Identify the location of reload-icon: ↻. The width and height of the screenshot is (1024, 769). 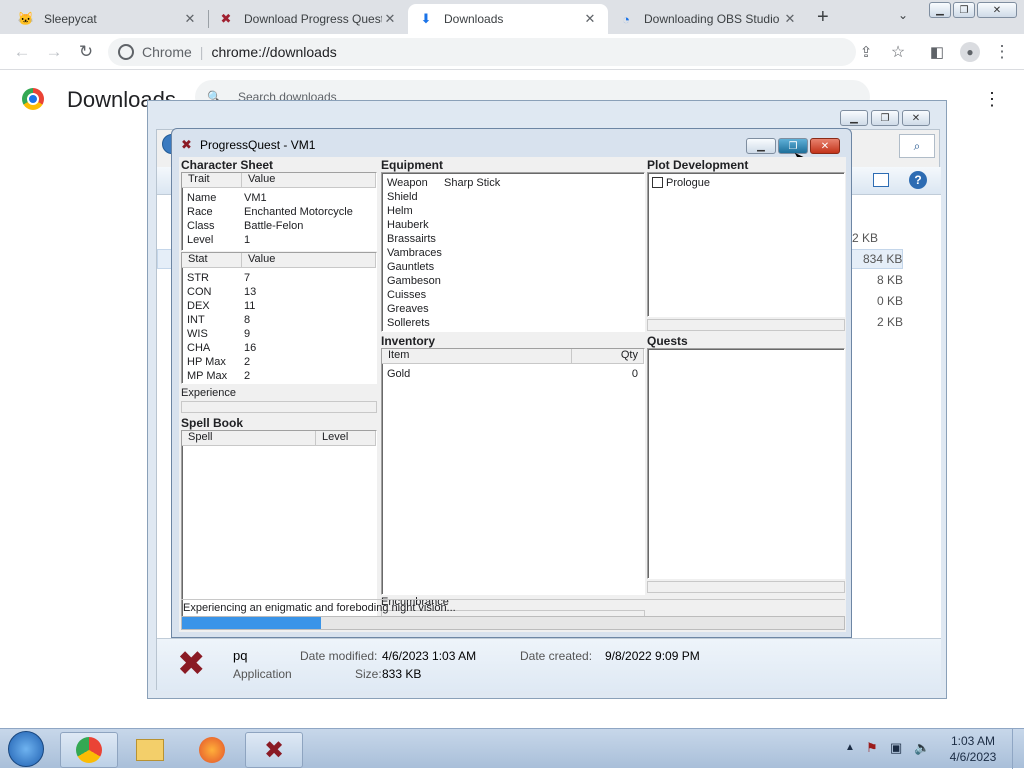
(86, 52).